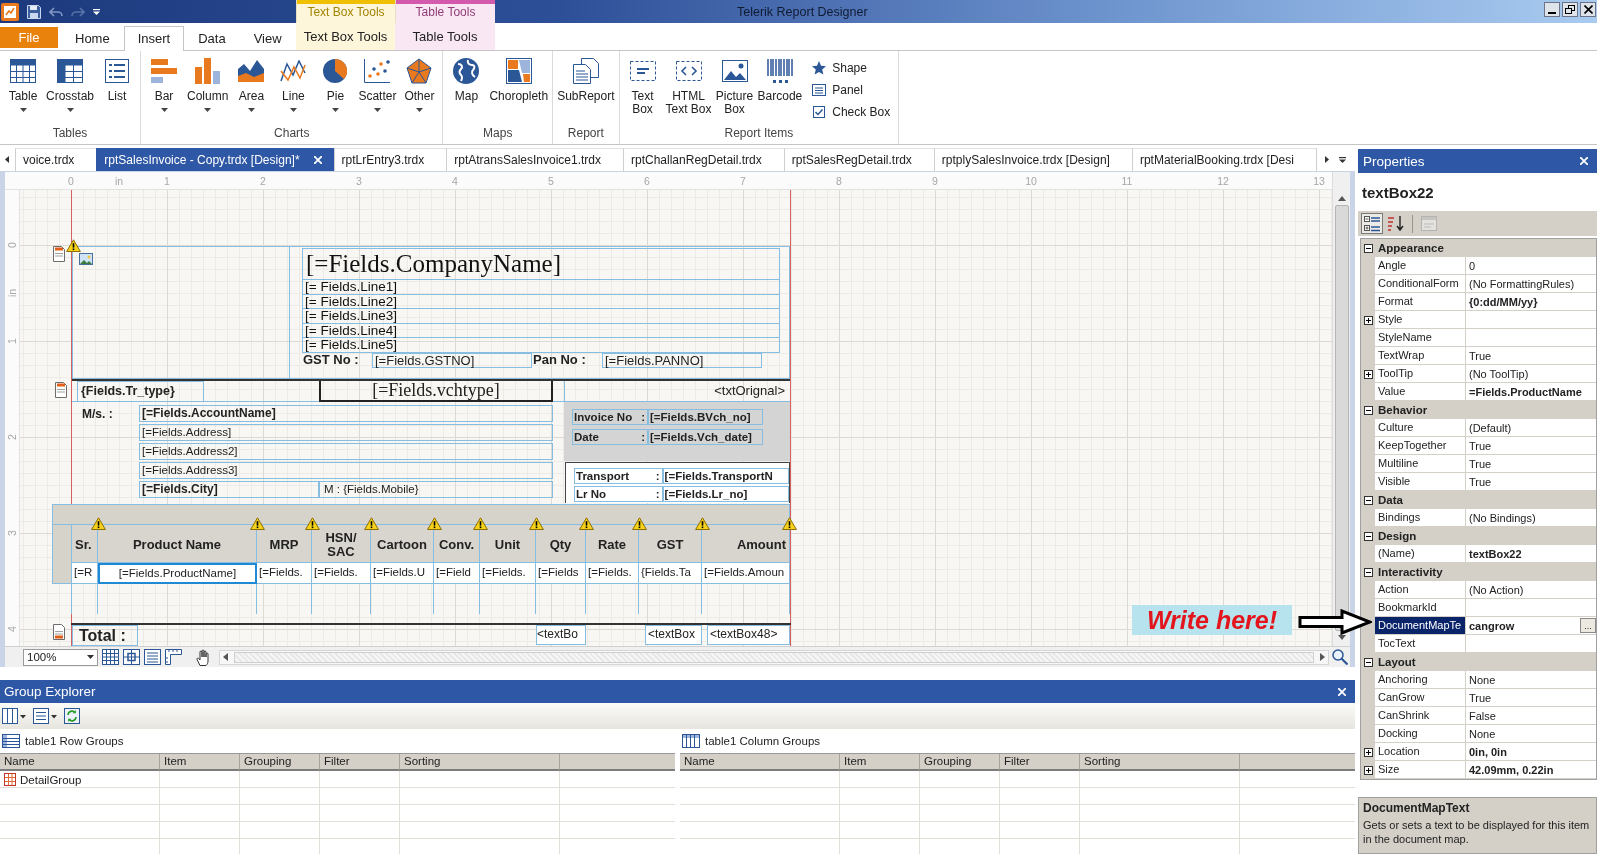  Describe the element at coordinates (858, 159) in the screenshot. I see `document-tab: rptSalesRegDetail.trdx` at that location.